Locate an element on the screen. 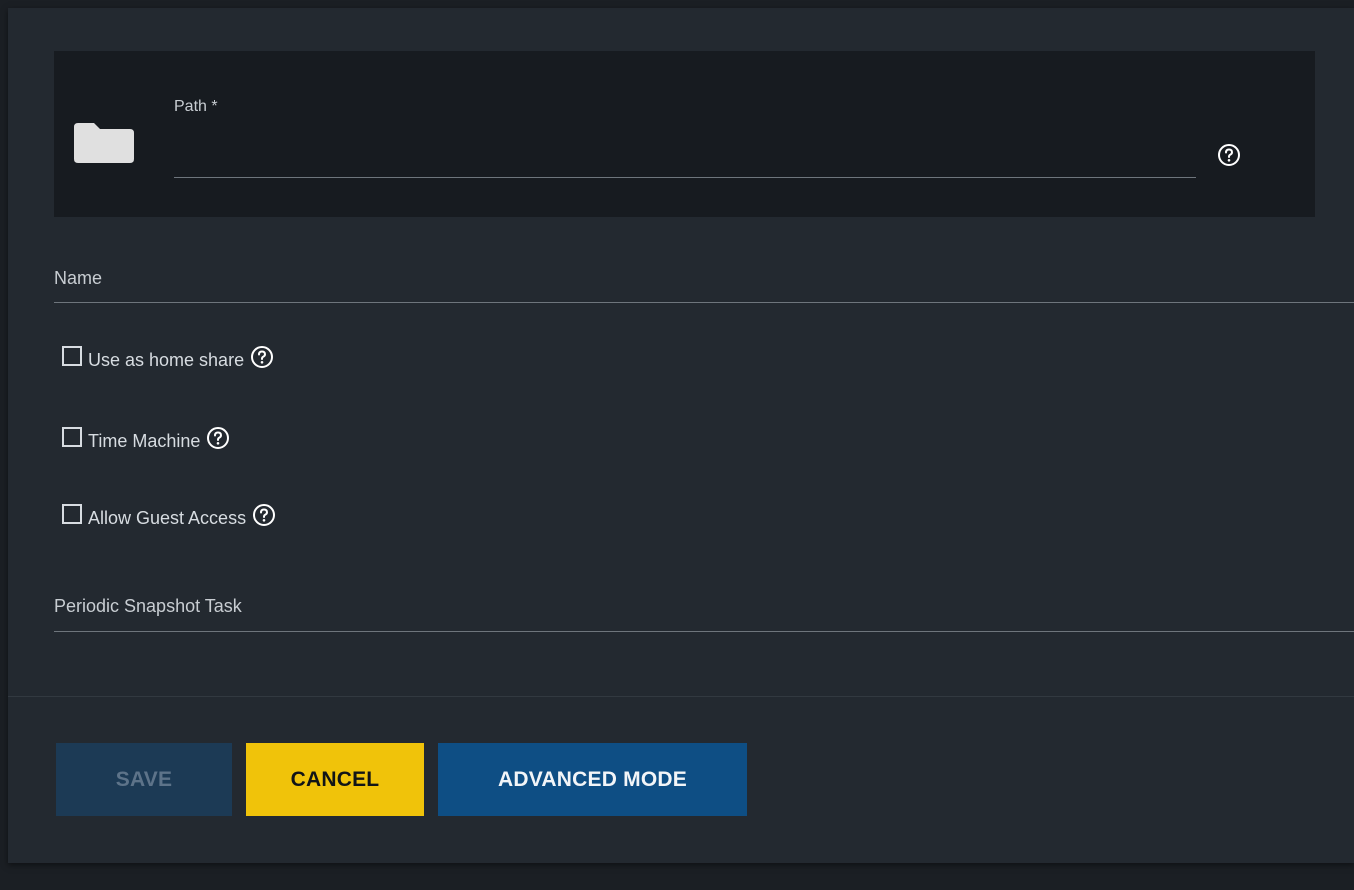 The image size is (1354, 890). path-label: Path * is located at coordinates (196, 106).